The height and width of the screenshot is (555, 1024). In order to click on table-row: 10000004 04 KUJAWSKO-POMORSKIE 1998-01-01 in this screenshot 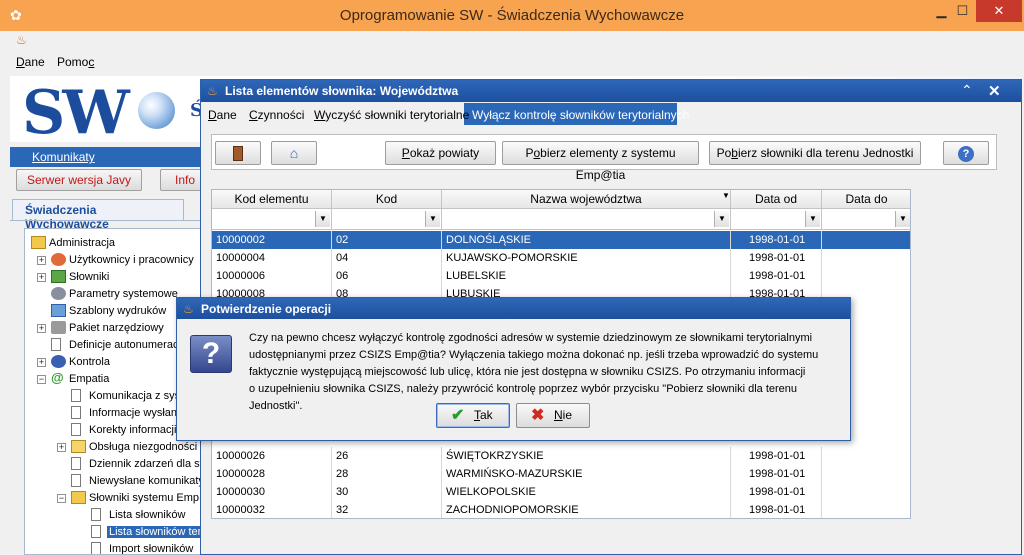, I will do `click(561, 258)`.